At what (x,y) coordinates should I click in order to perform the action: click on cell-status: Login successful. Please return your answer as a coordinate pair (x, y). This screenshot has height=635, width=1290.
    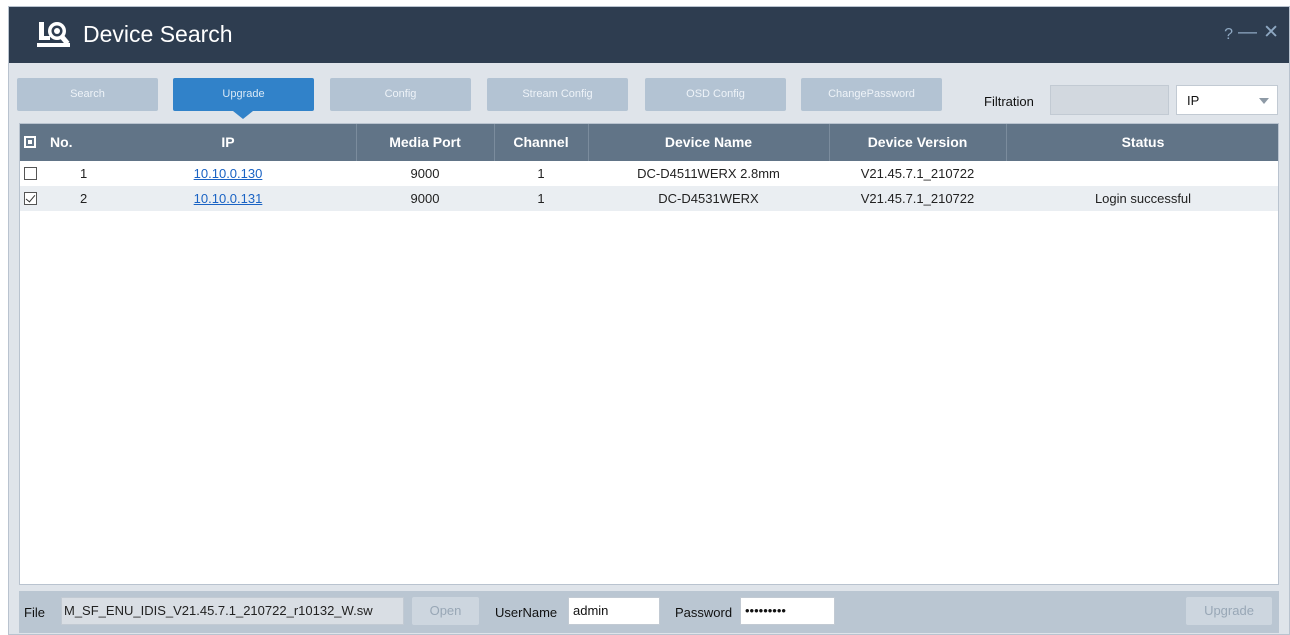
    Looking at the image, I should click on (1143, 198).